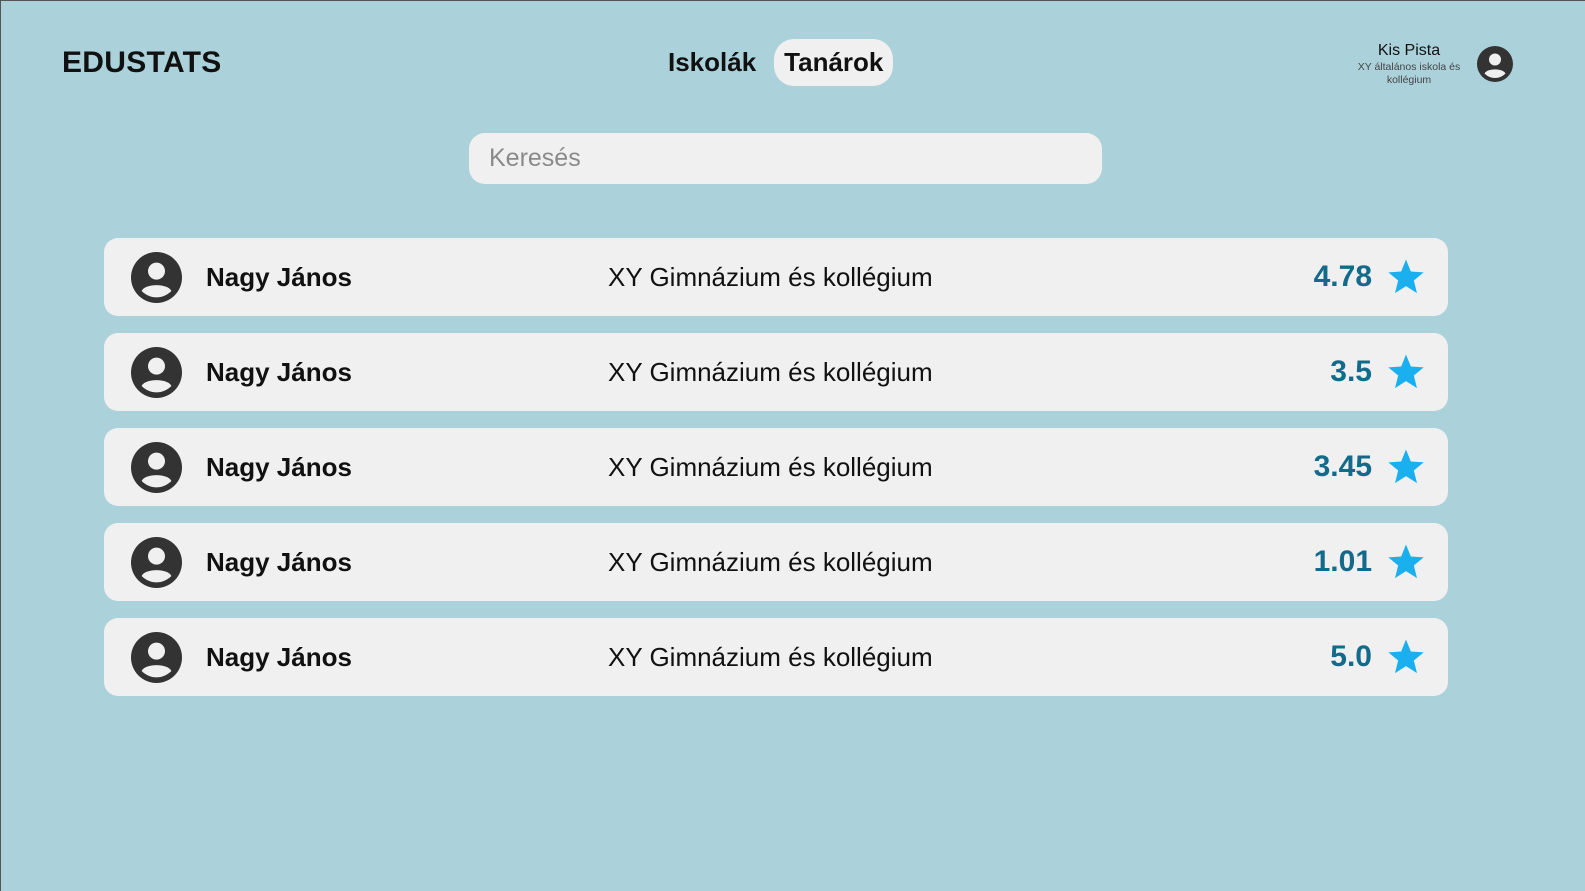 This screenshot has width=1585, height=891. What do you see at coordinates (1409, 50) in the screenshot?
I see `user-name: Kis Pista` at bounding box center [1409, 50].